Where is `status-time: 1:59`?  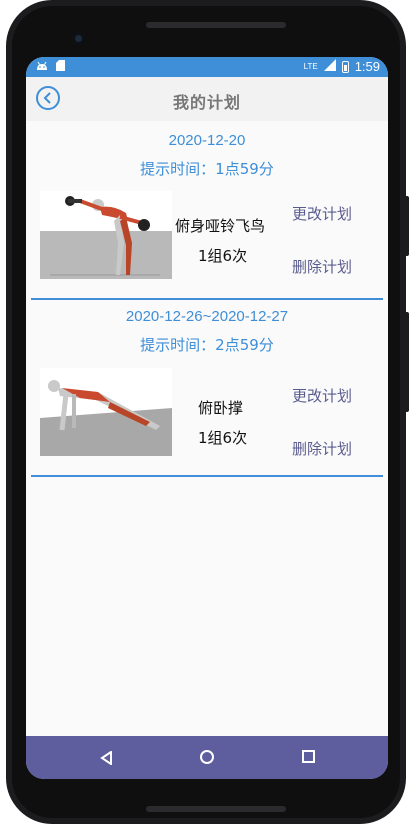 status-time: 1:59 is located at coordinates (367, 66).